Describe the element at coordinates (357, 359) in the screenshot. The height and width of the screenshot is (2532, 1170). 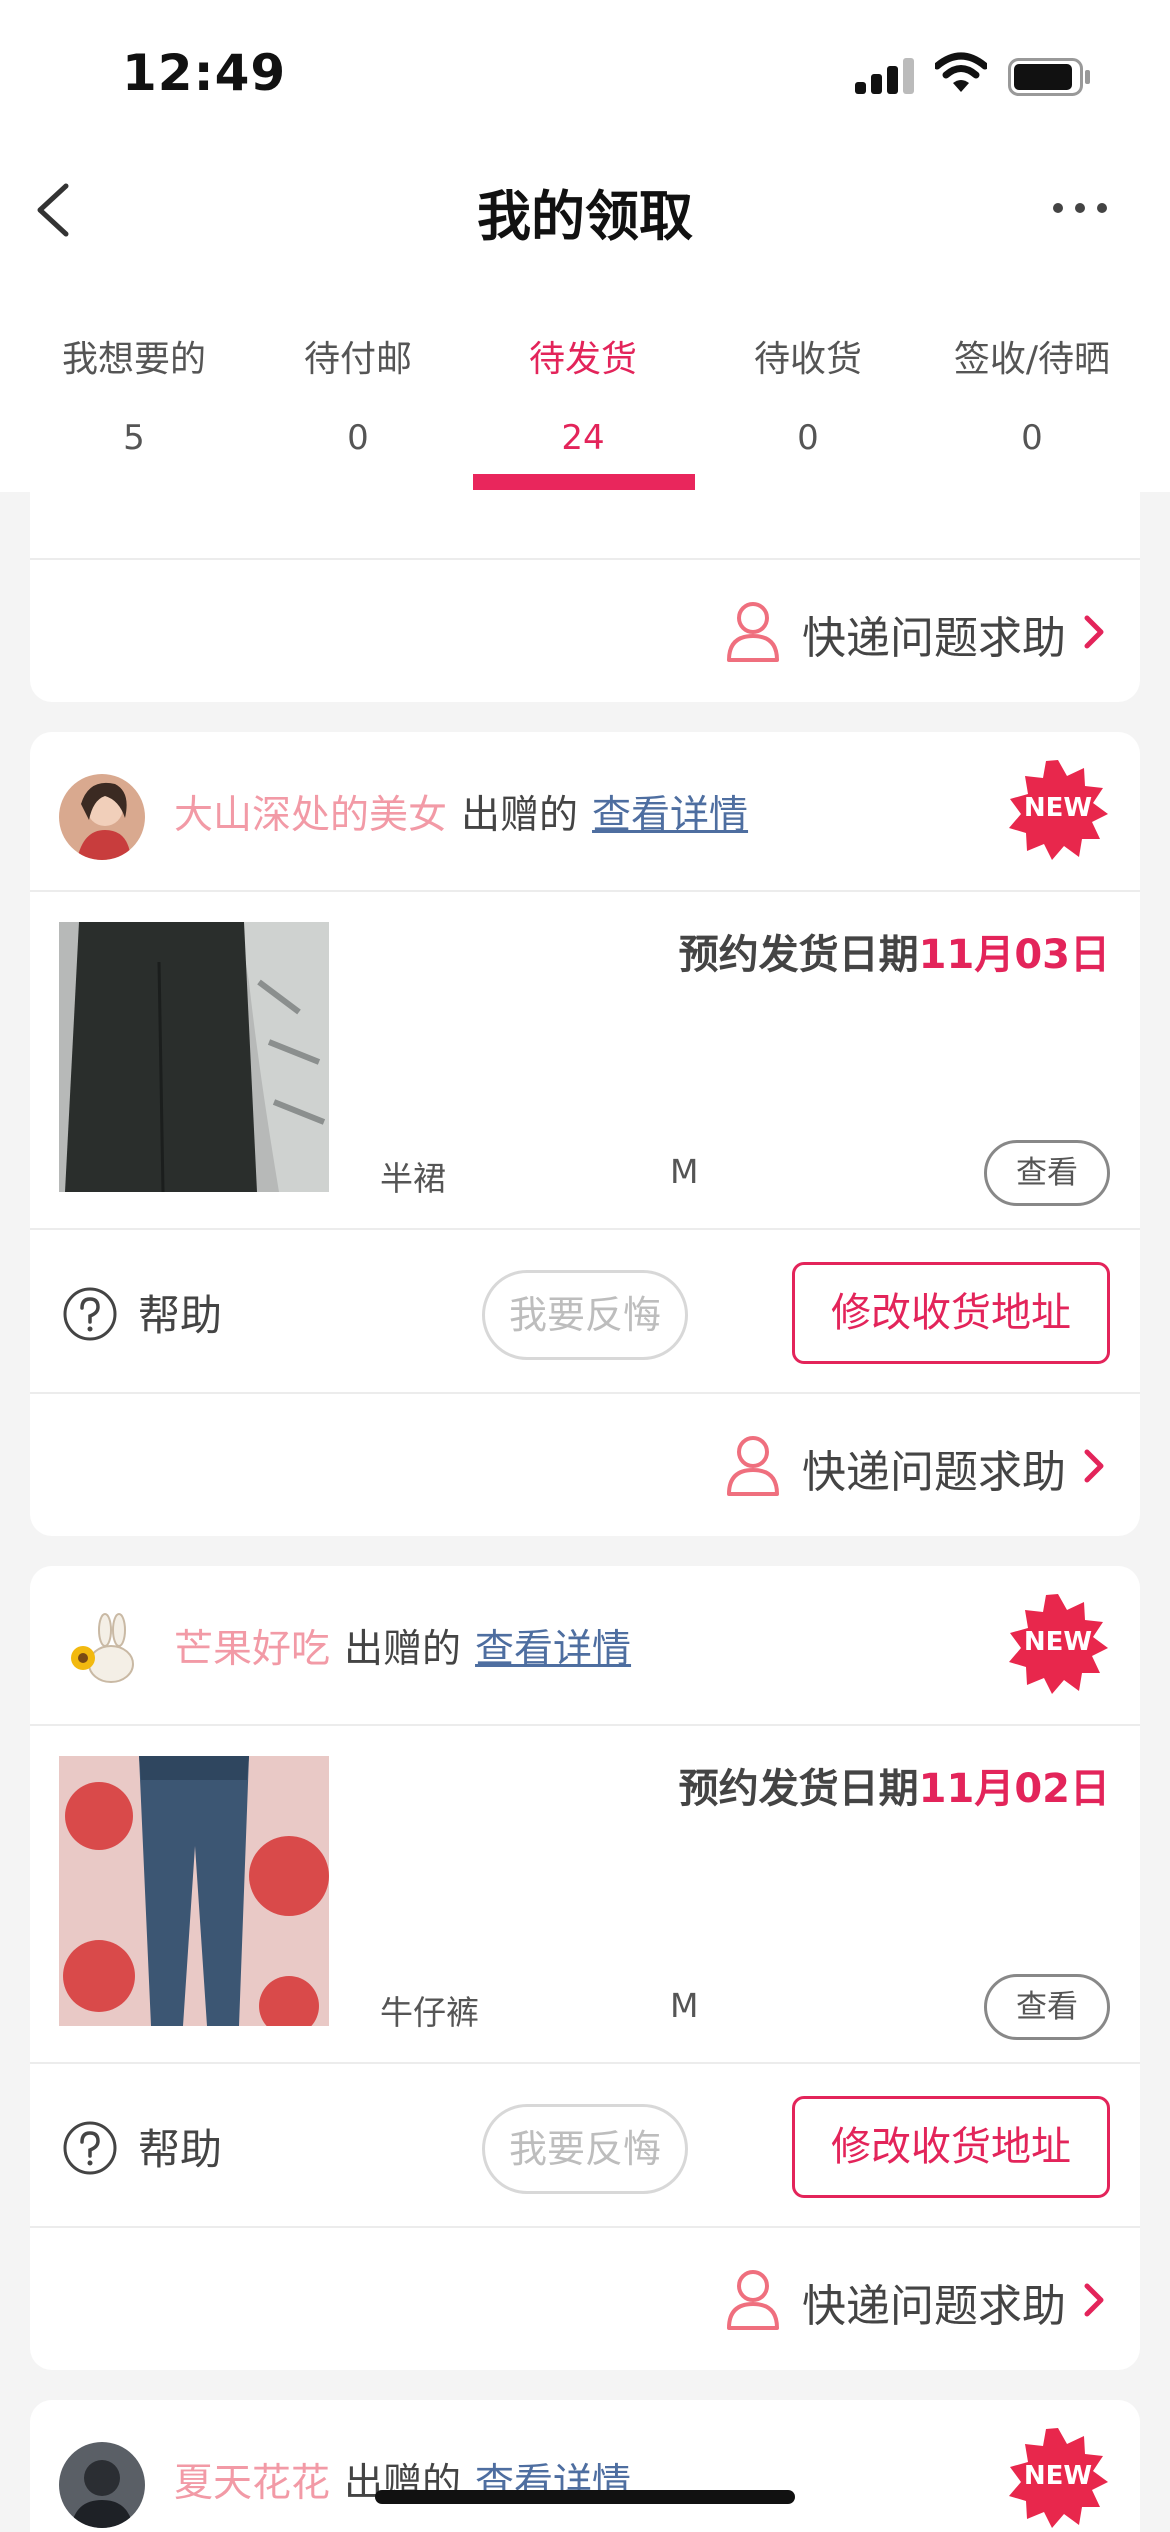
I see `tab-label: 待付邮` at that location.